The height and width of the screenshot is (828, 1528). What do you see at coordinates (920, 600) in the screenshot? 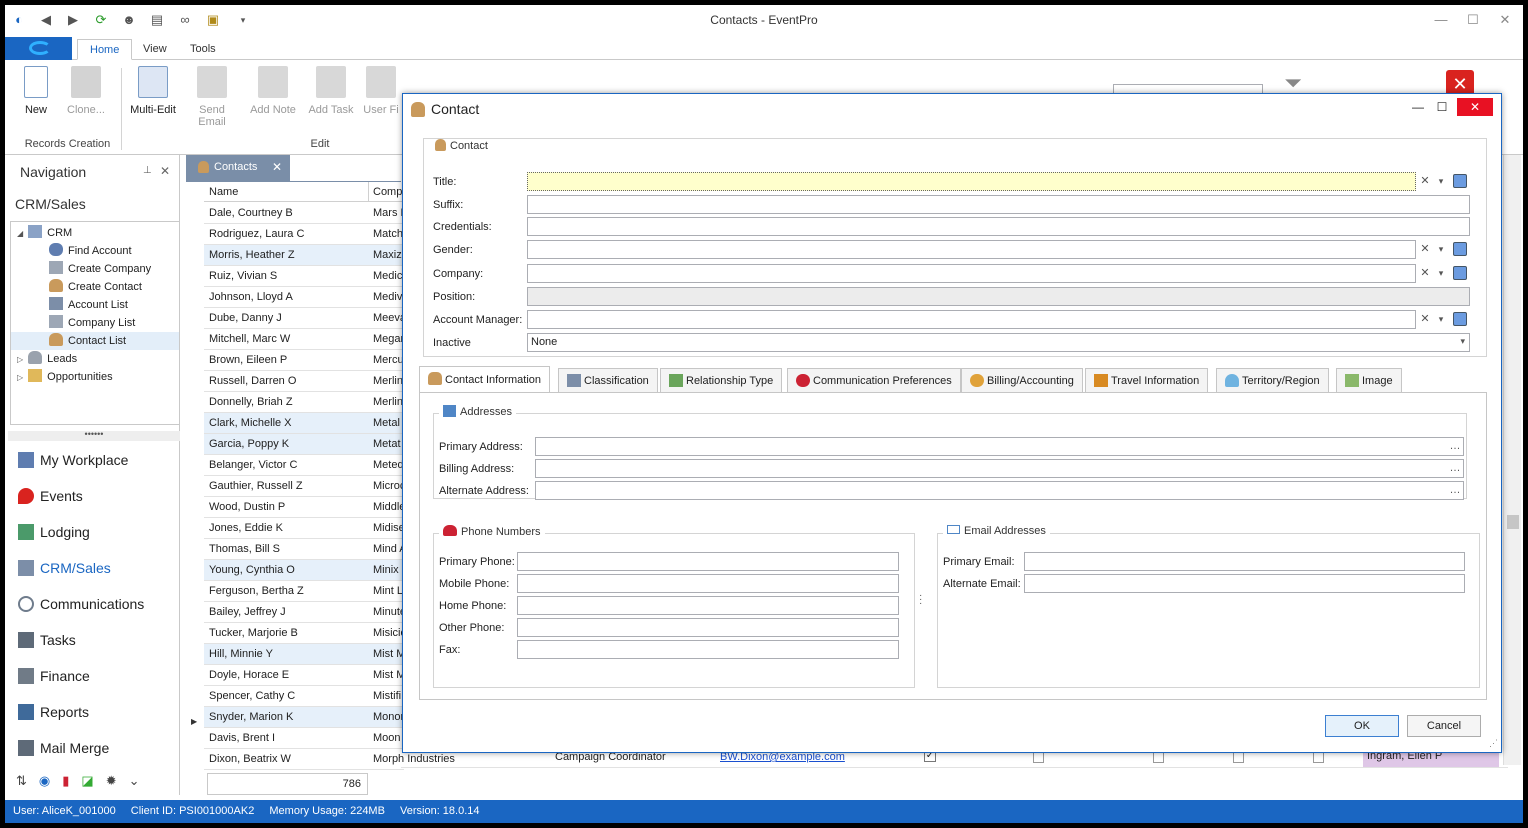
I see `splitter-handle: · · ·` at bounding box center [920, 600].